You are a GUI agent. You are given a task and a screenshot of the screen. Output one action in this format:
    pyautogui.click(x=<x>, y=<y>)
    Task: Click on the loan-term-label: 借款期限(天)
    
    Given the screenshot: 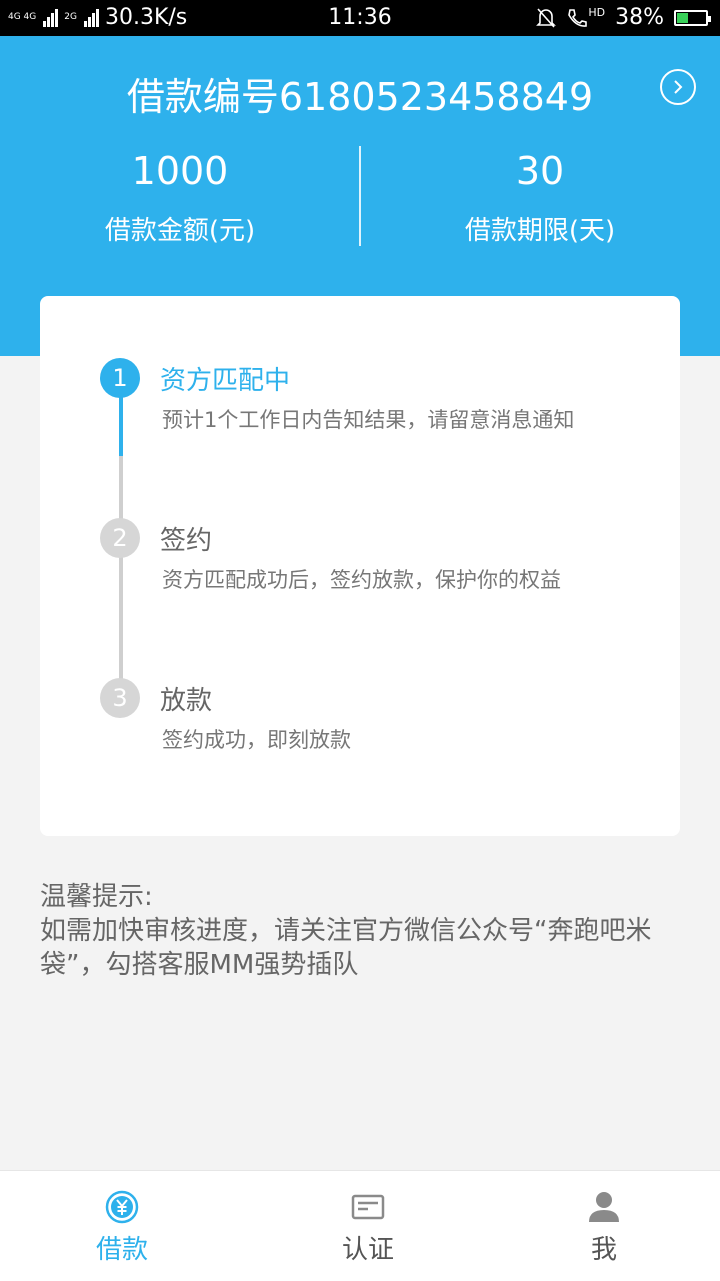 What is the action you would take?
    pyautogui.click(x=540, y=231)
    